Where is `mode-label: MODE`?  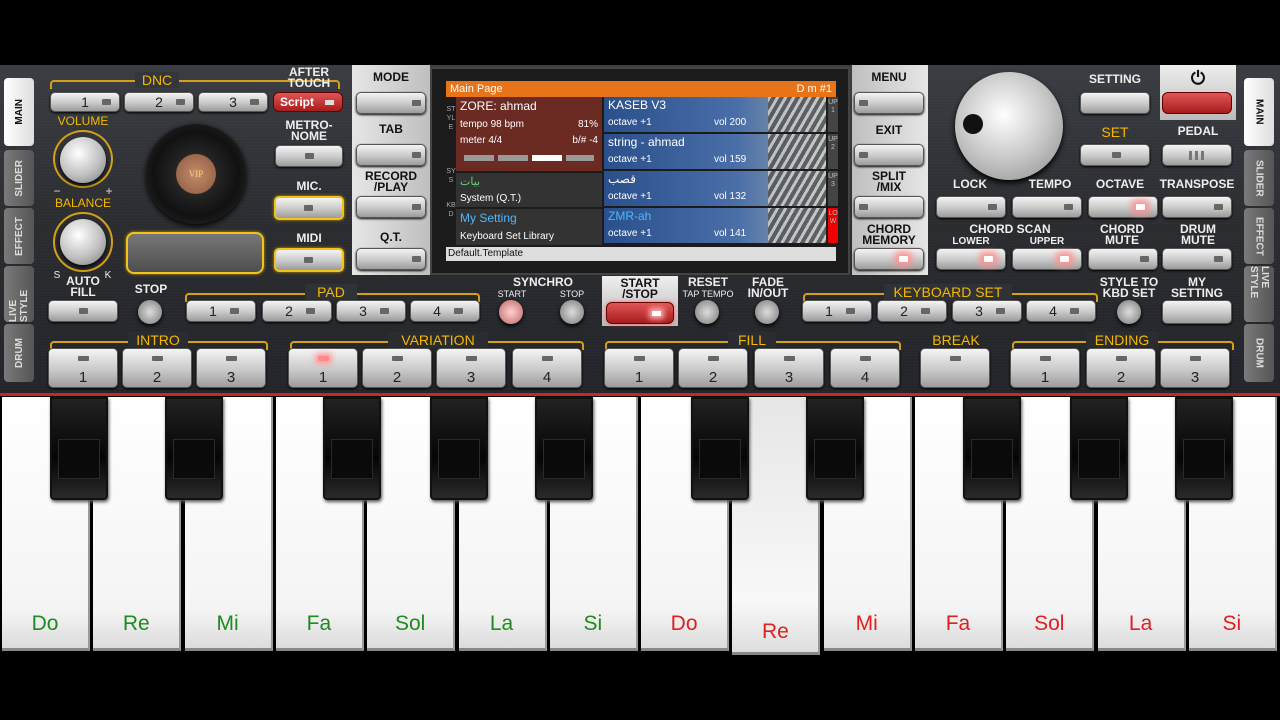 mode-label: MODE is located at coordinates (391, 77).